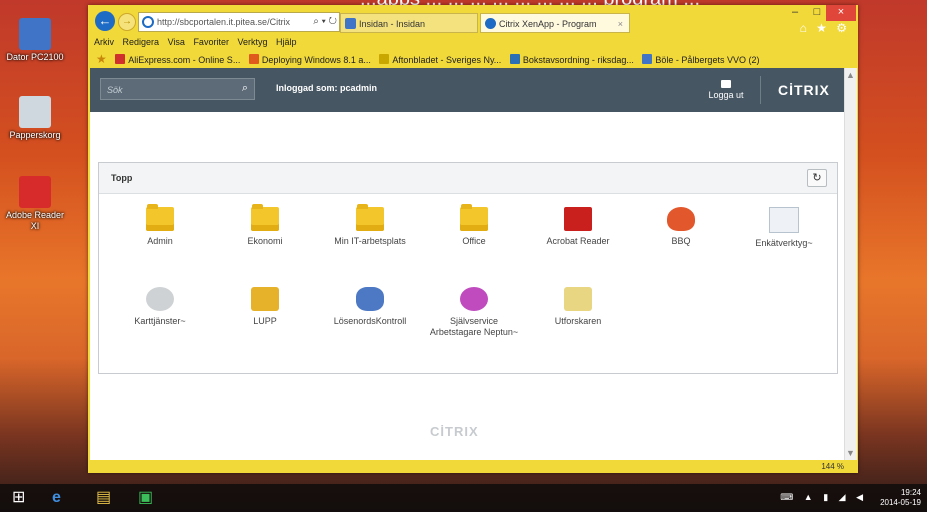 The image size is (927, 512). What do you see at coordinates (160, 299) in the screenshot?
I see `map-icon` at bounding box center [160, 299].